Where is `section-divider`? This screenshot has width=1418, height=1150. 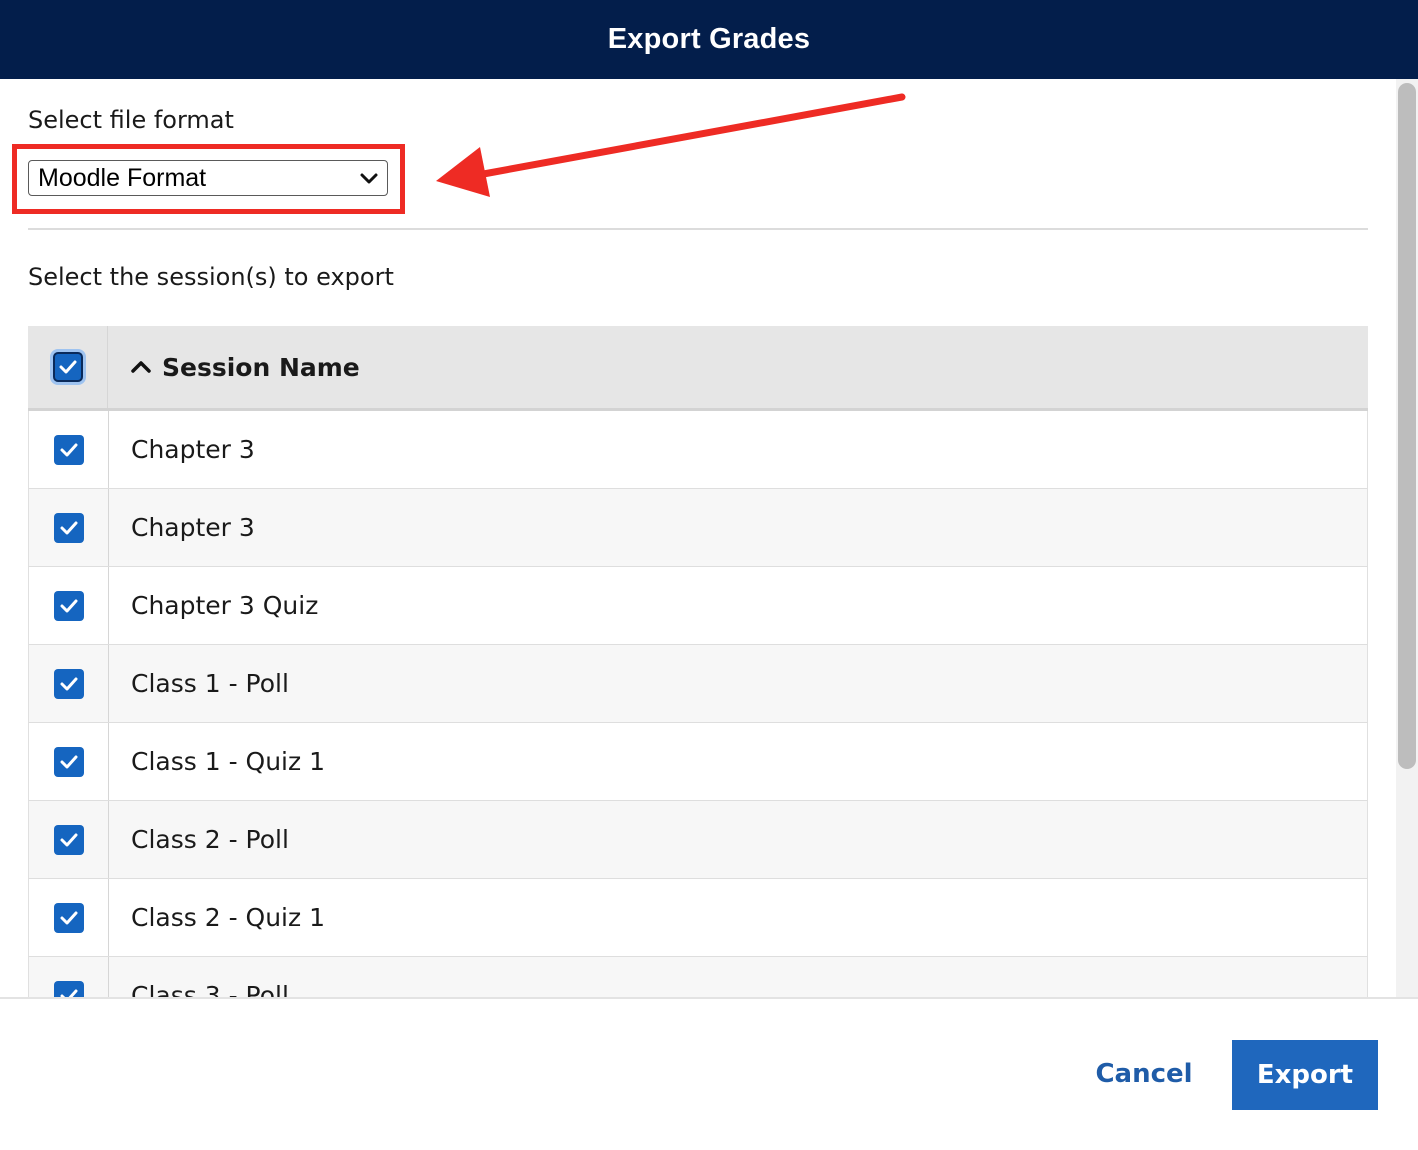 section-divider is located at coordinates (698, 229).